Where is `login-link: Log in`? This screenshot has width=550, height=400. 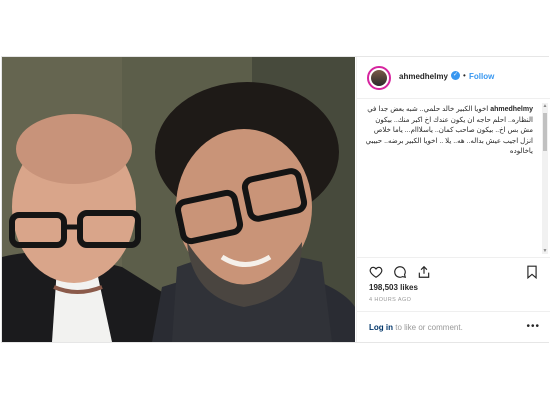
login-link: Log in is located at coordinates (381, 327).